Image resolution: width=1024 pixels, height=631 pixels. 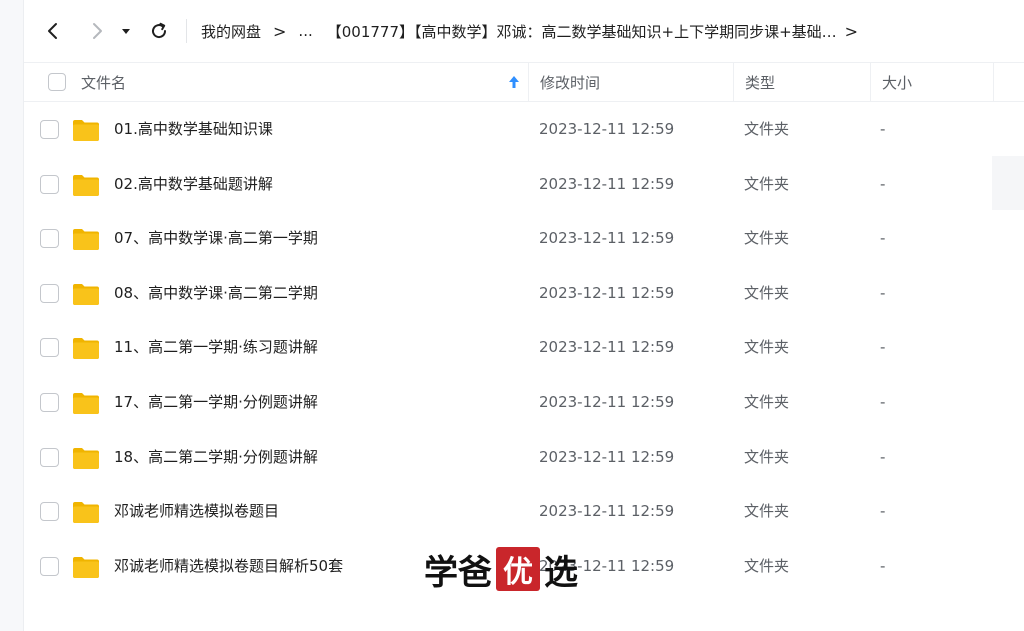 I want to click on column-header-spacer, so click(x=1008, y=82).